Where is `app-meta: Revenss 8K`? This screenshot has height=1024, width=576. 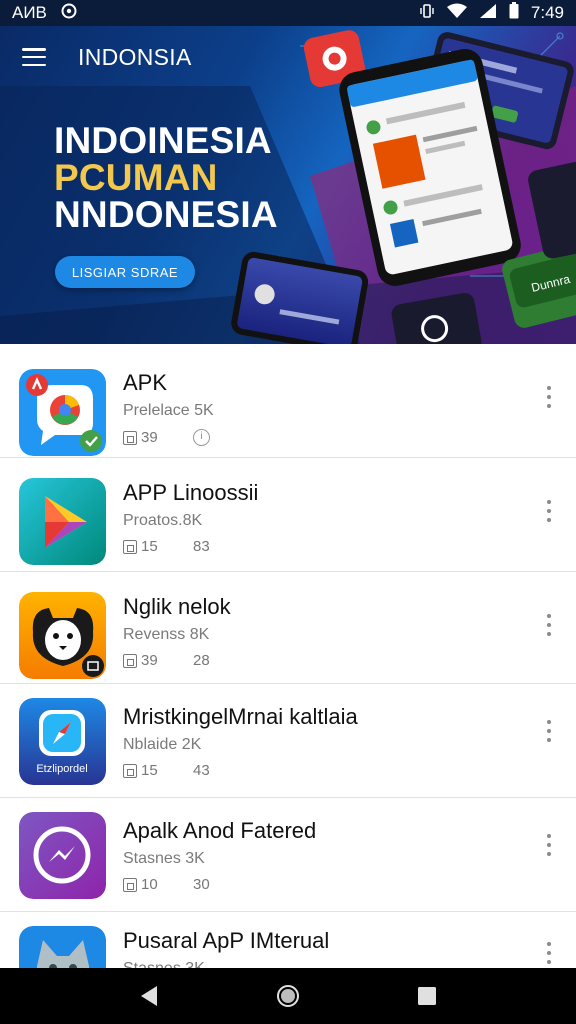
app-meta: Revenss 8K is located at coordinates (166, 634).